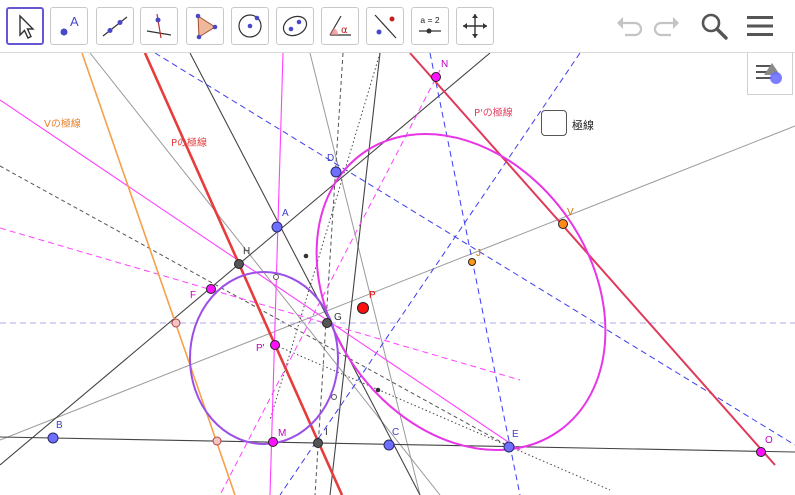  I want to click on slider-tool-button: a = 2, so click(430, 26).